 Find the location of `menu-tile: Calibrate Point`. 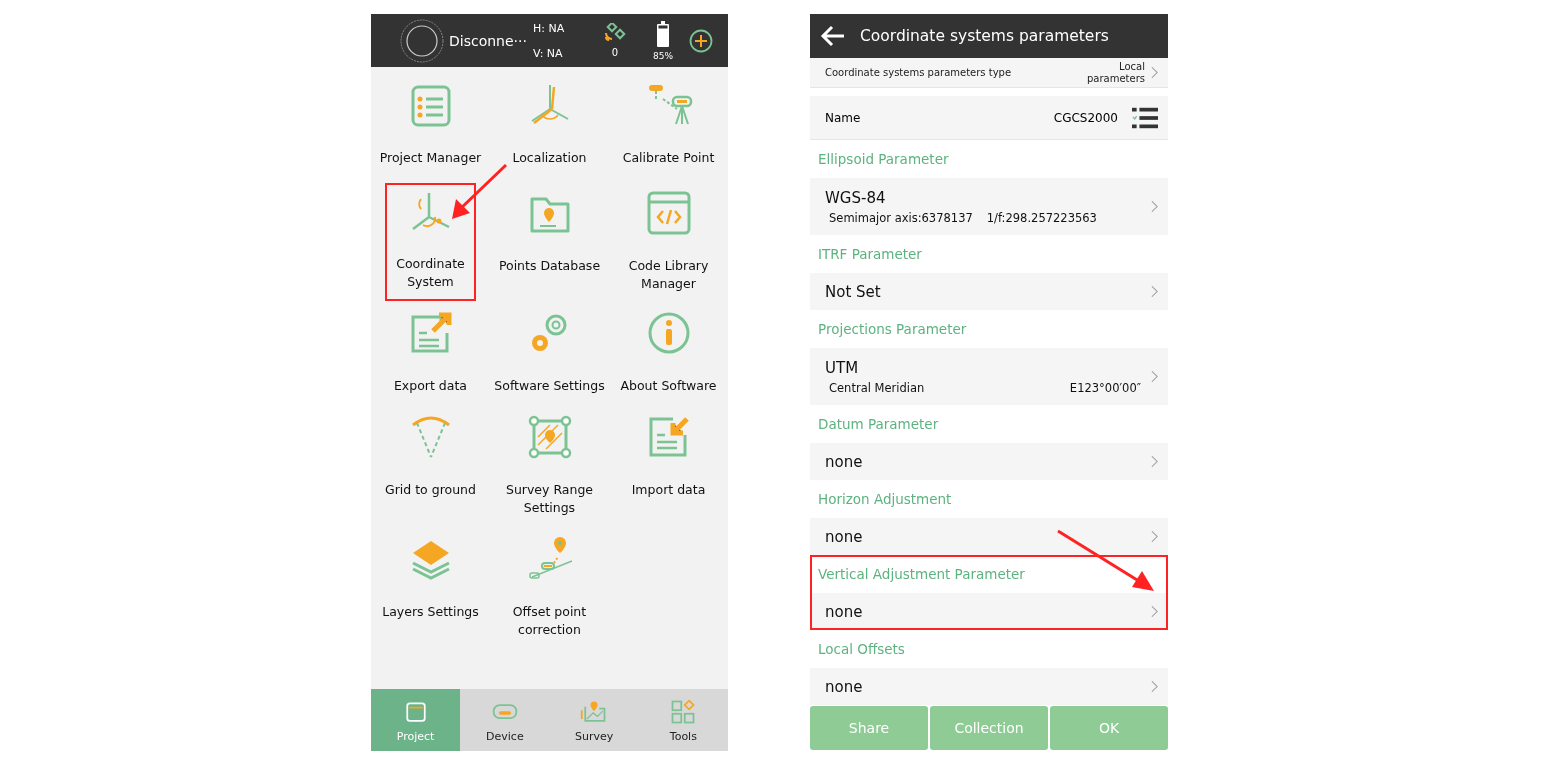

menu-tile: Calibrate Point is located at coordinates (668, 129).